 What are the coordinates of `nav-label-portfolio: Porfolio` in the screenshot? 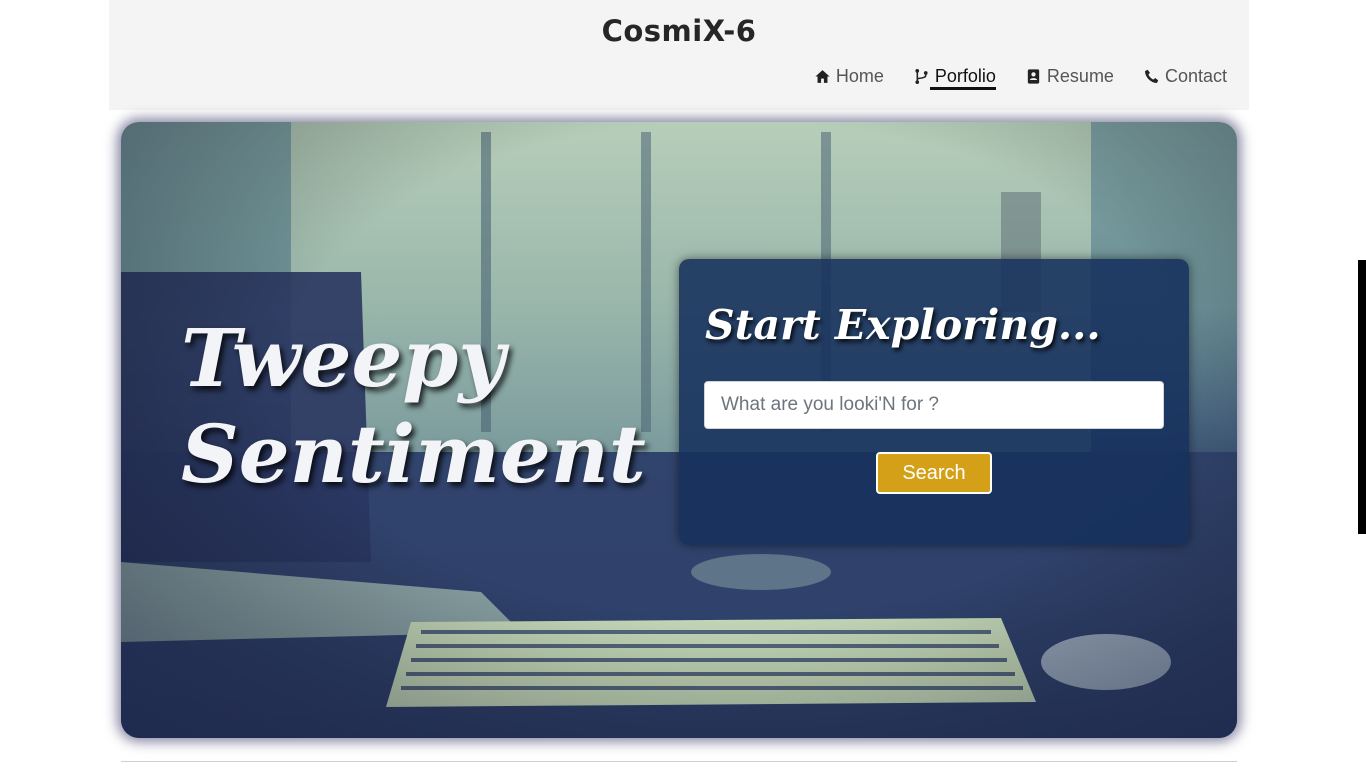 It's located at (965, 75).